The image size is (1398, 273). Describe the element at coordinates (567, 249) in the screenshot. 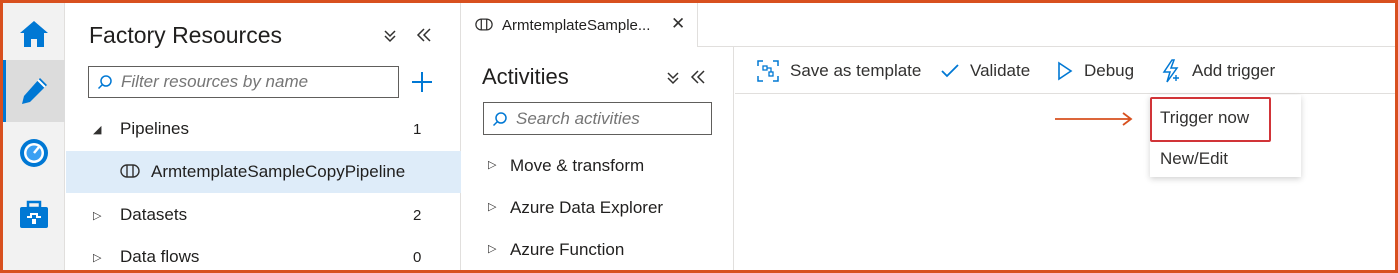

I see `activity-group-label: Azure Function` at that location.